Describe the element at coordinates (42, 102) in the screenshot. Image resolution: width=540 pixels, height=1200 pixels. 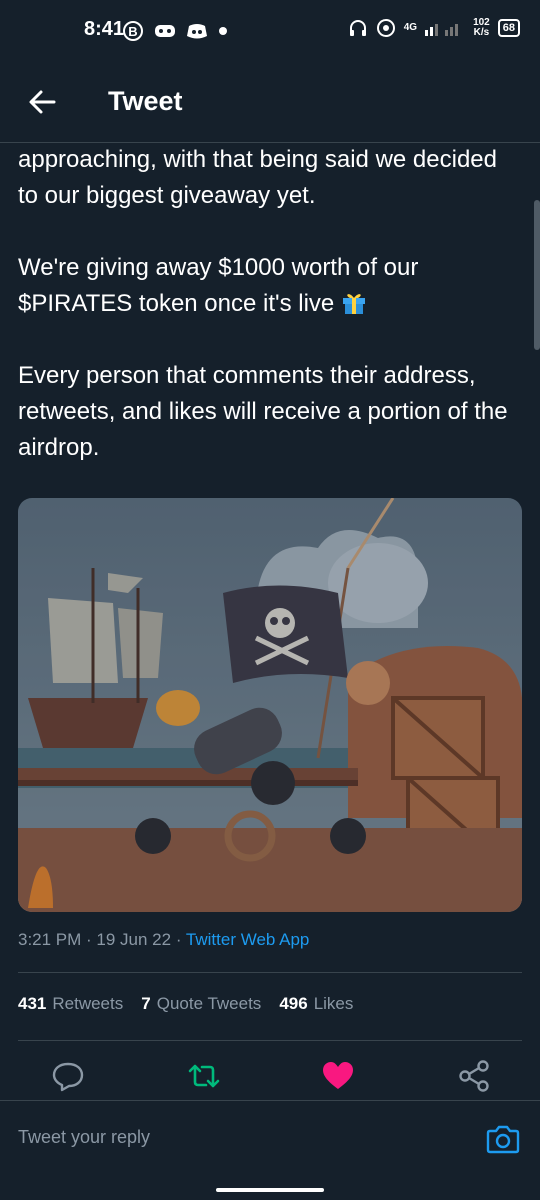
I see `back-arrow-icon` at that location.